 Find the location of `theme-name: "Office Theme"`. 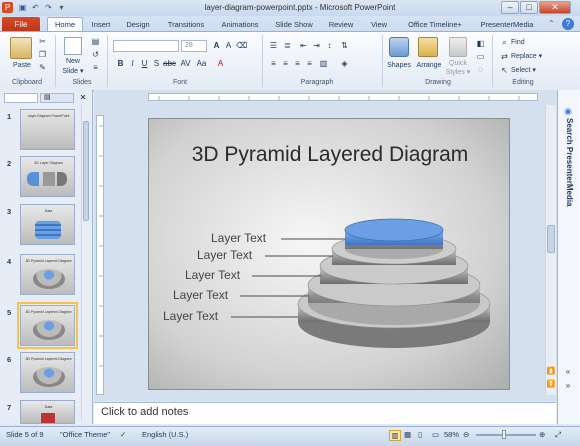

theme-name: "Office Theme" is located at coordinates (85, 434).